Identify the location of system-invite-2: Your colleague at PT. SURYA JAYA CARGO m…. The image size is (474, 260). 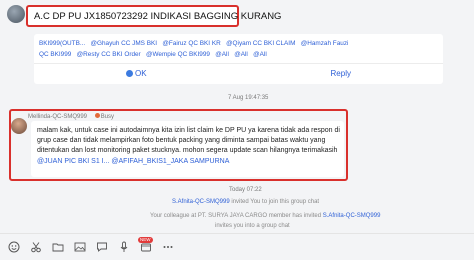
(265, 216).